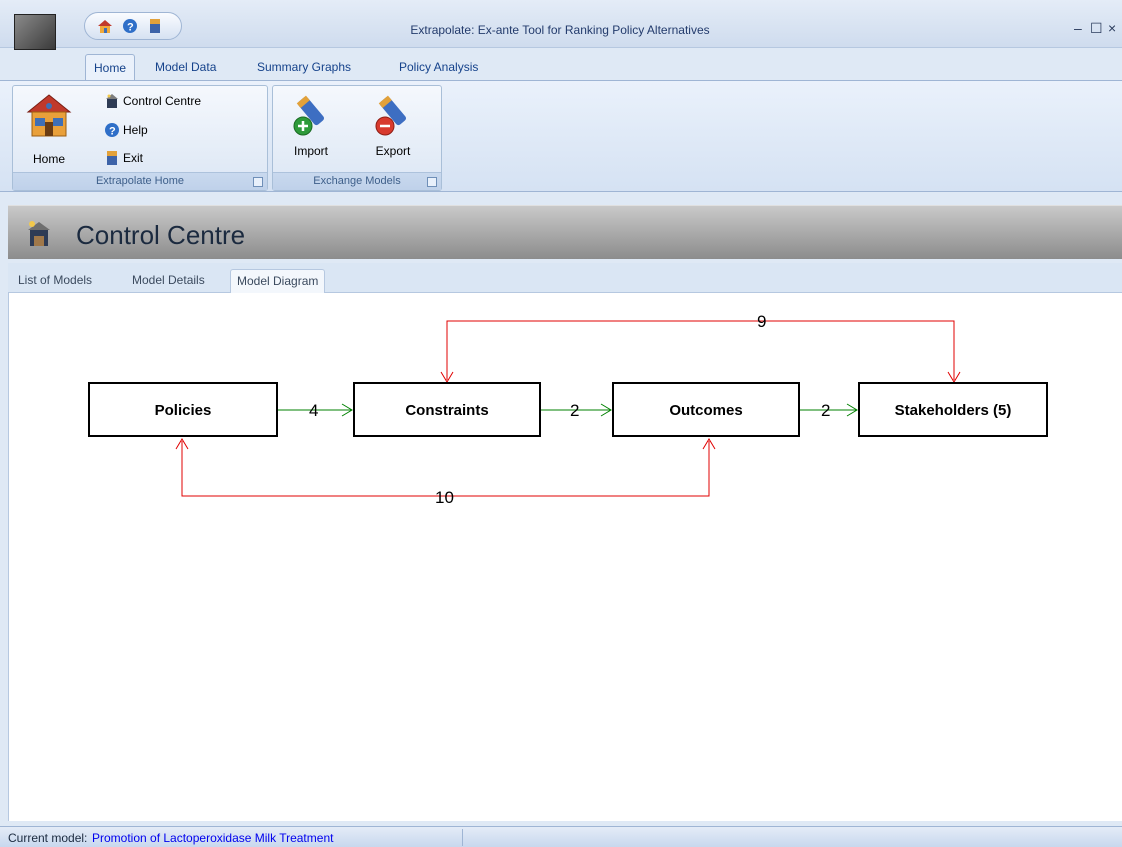  What do you see at coordinates (574, 410) in the screenshot?
I see `edge-label-constraints-outcomes: 2` at bounding box center [574, 410].